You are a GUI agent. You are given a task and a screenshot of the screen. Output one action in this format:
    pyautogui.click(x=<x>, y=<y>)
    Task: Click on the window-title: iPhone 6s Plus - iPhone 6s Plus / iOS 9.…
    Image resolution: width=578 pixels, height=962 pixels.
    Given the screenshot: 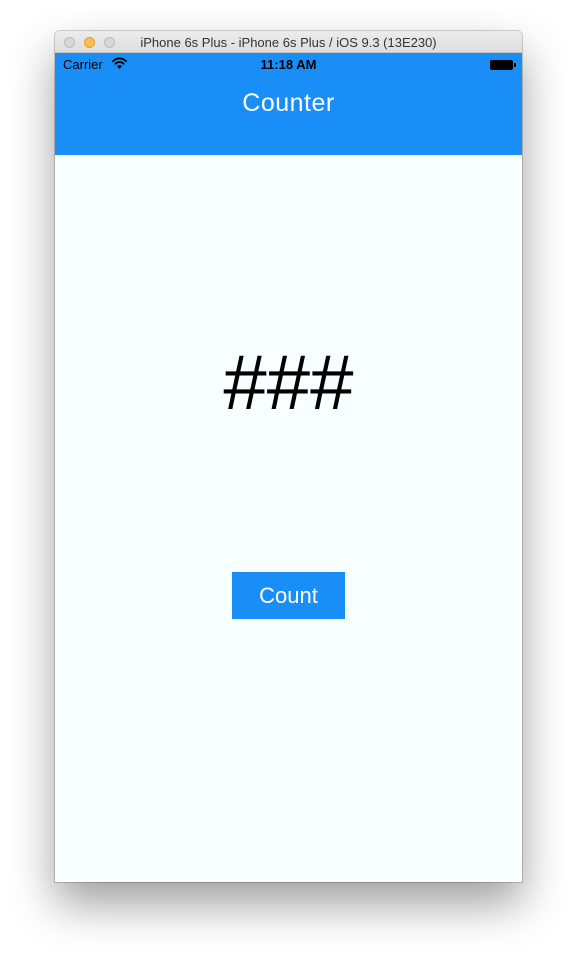 What is the action you would take?
    pyautogui.click(x=288, y=42)
    